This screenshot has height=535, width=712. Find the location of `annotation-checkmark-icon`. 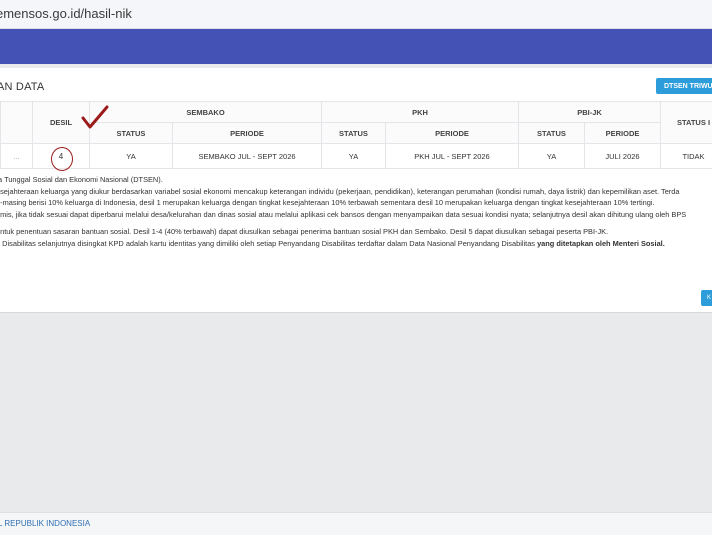

annotation-checkmark-icon is located at coordinates (95, 118).